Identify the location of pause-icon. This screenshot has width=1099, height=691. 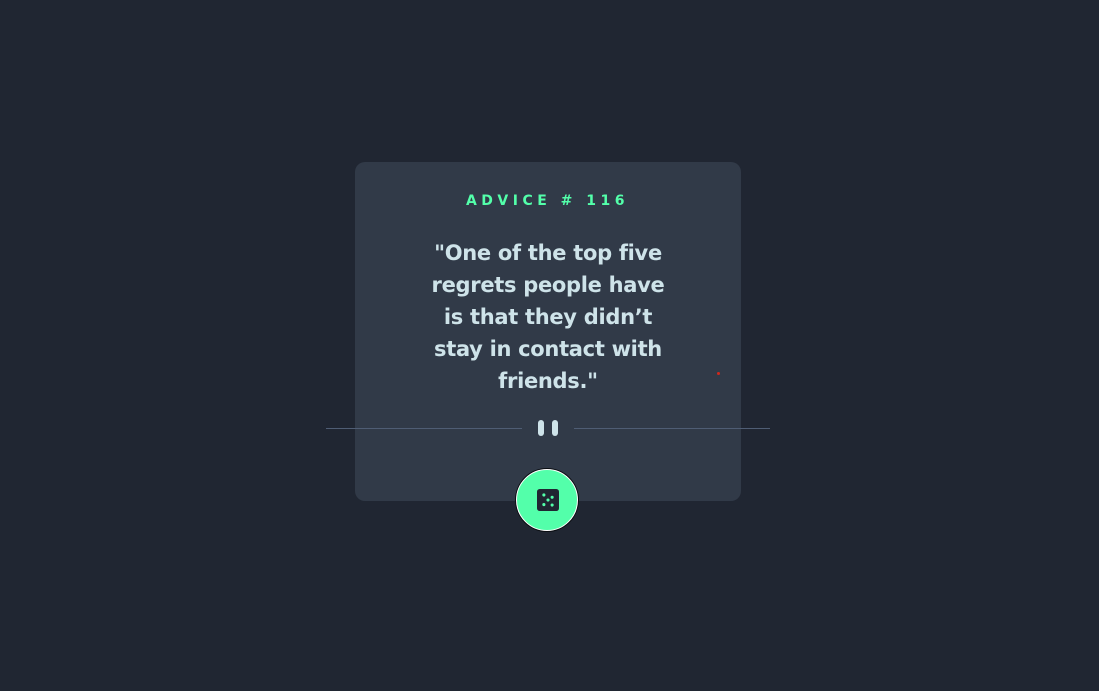
(548, 428).